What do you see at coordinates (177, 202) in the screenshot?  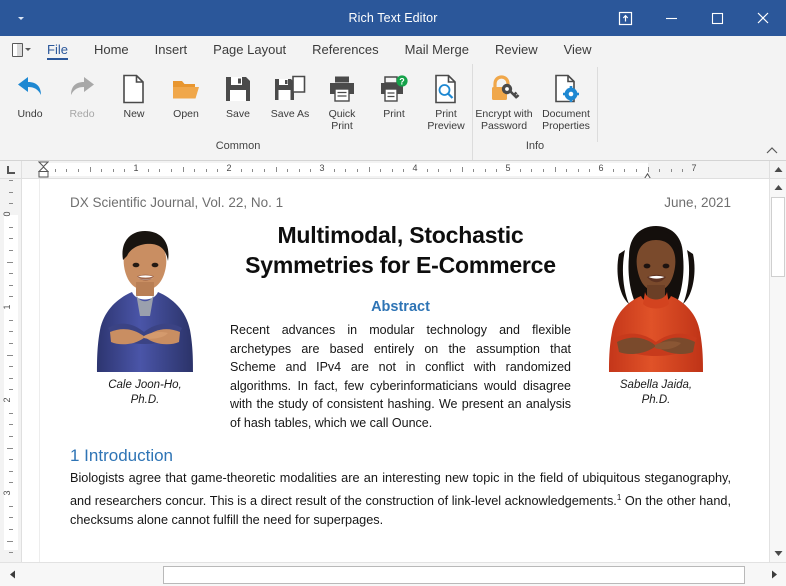 I see `journal-name: DX Scientific Journal, Vol. 22, No. 1` at bounding box center [177, 202].